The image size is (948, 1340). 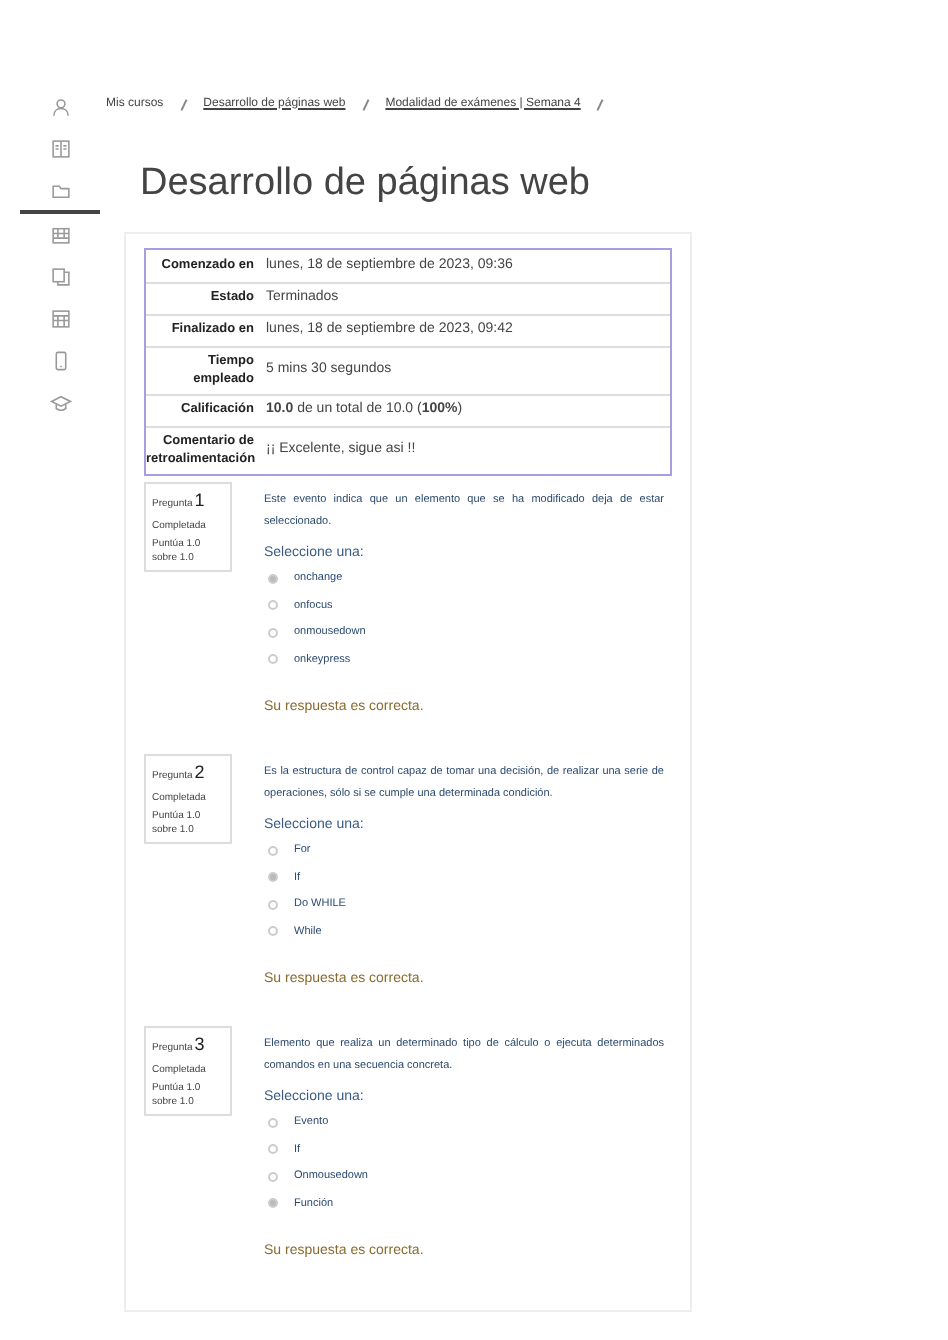 I want to click on question-number: 2, so click(x=199, y=773).